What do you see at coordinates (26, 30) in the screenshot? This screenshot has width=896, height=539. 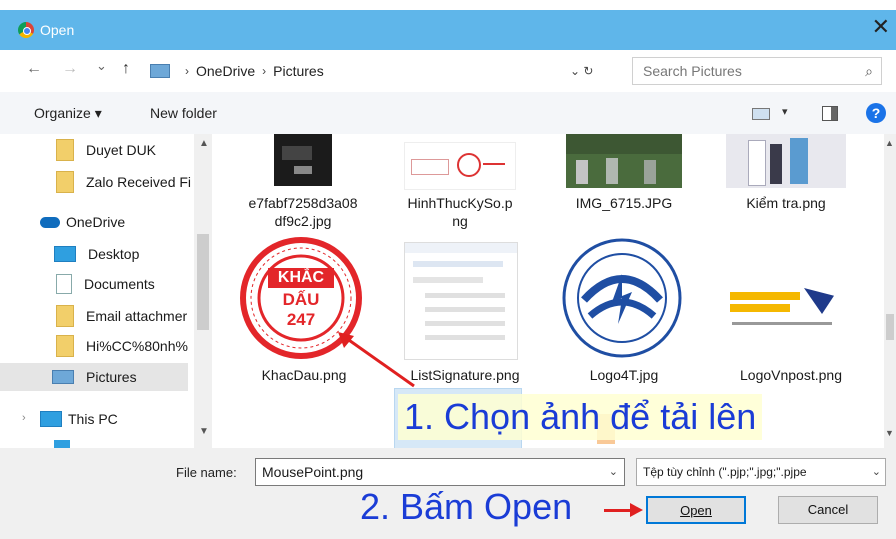 I see `chrome-icon` at bounding box center [26, 30].